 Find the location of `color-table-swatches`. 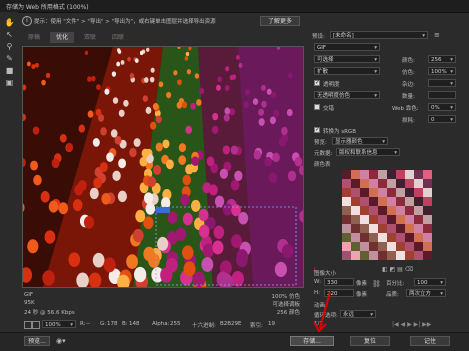

color-table-swatches is located at coordinates (387, 215).